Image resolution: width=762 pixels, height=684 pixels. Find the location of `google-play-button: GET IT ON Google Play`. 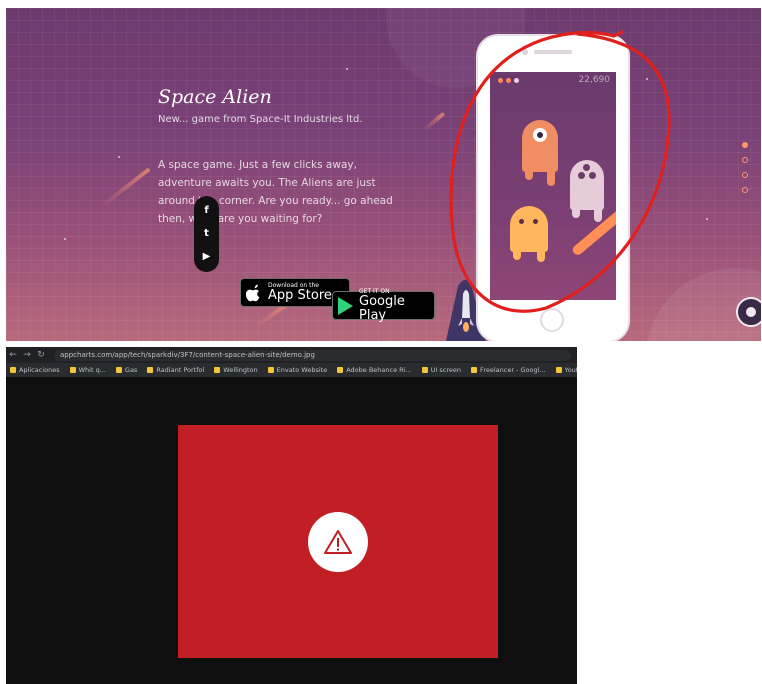

google-play-button: GET IT ON Google Play is located at coordinates (383, 305).